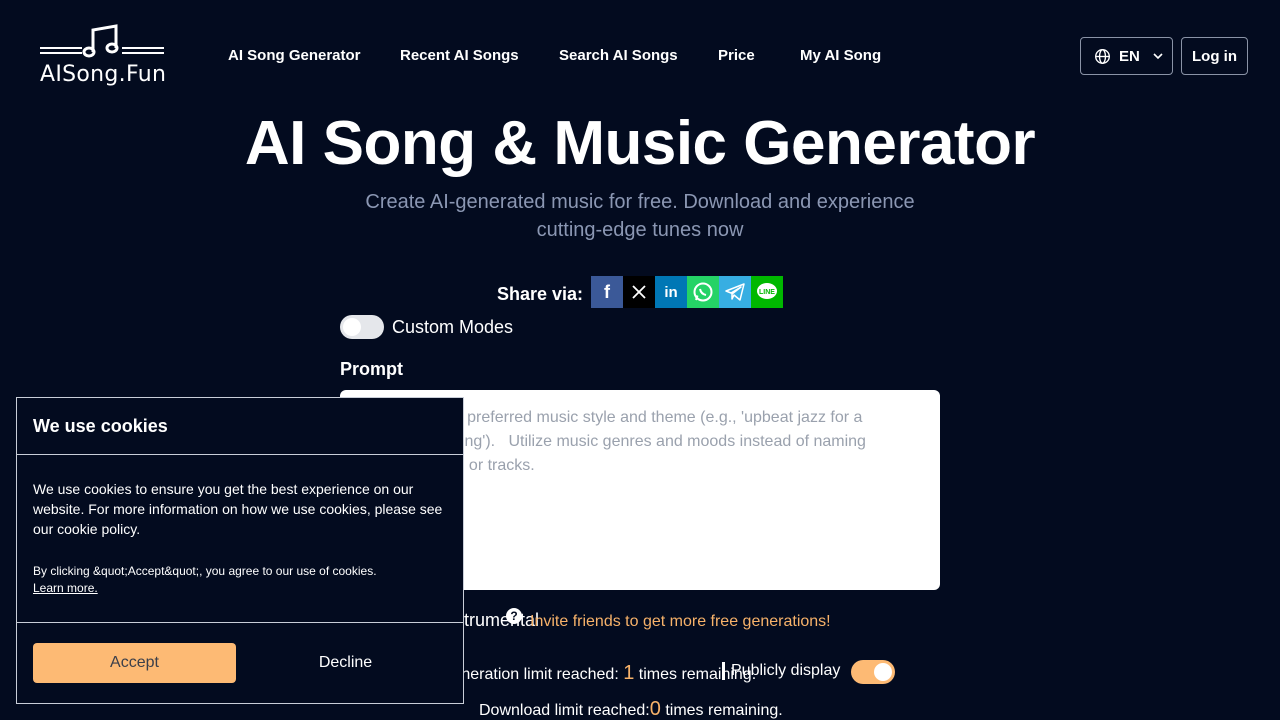 This screenshot has width=1280, height=720. What do you see at coordinates (1158, 56) in the screenshot?
I see `chevron-down-icon` at bounding box center [1158, 56].